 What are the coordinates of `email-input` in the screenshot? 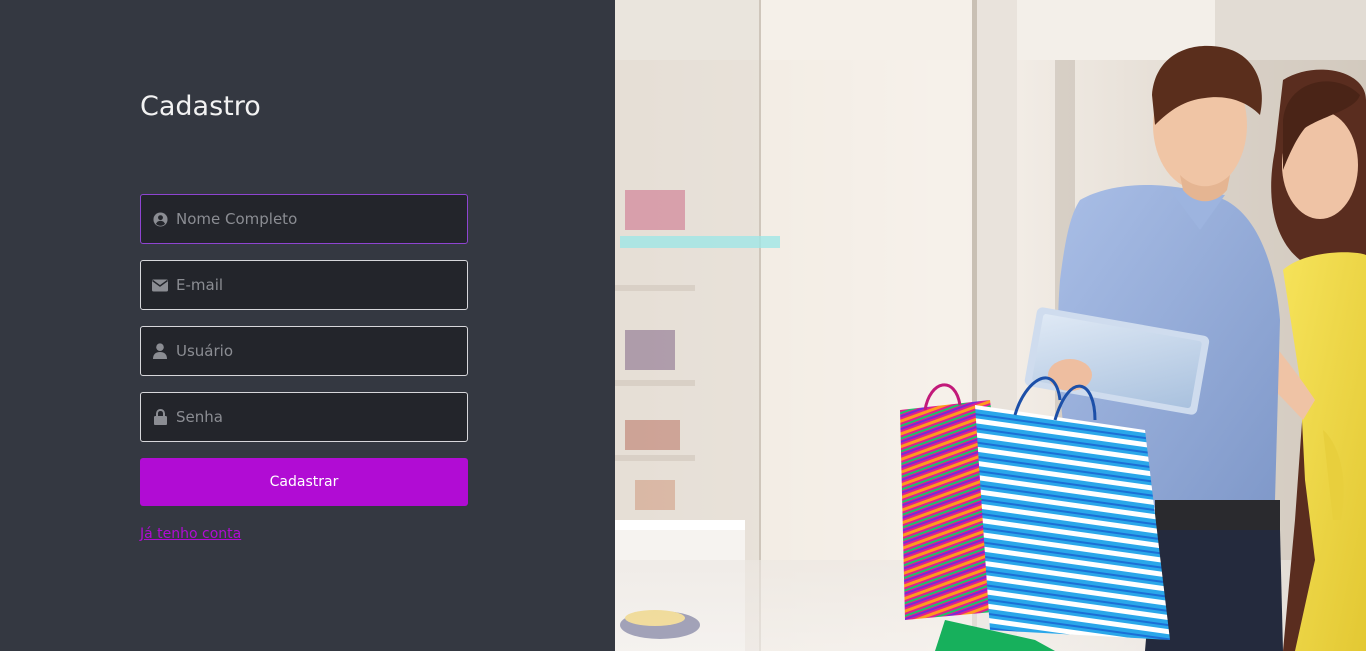 It's located at (321, 285).